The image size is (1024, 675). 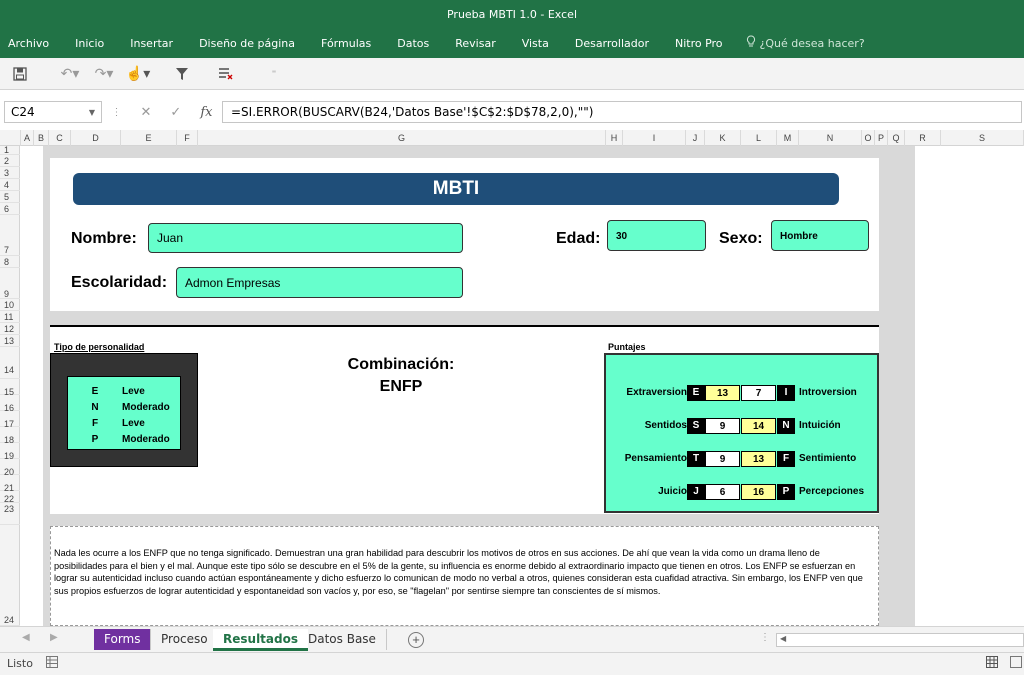 I want to click on tab-diseno-pagina: Diseño de página, so click(x=247, y=43).